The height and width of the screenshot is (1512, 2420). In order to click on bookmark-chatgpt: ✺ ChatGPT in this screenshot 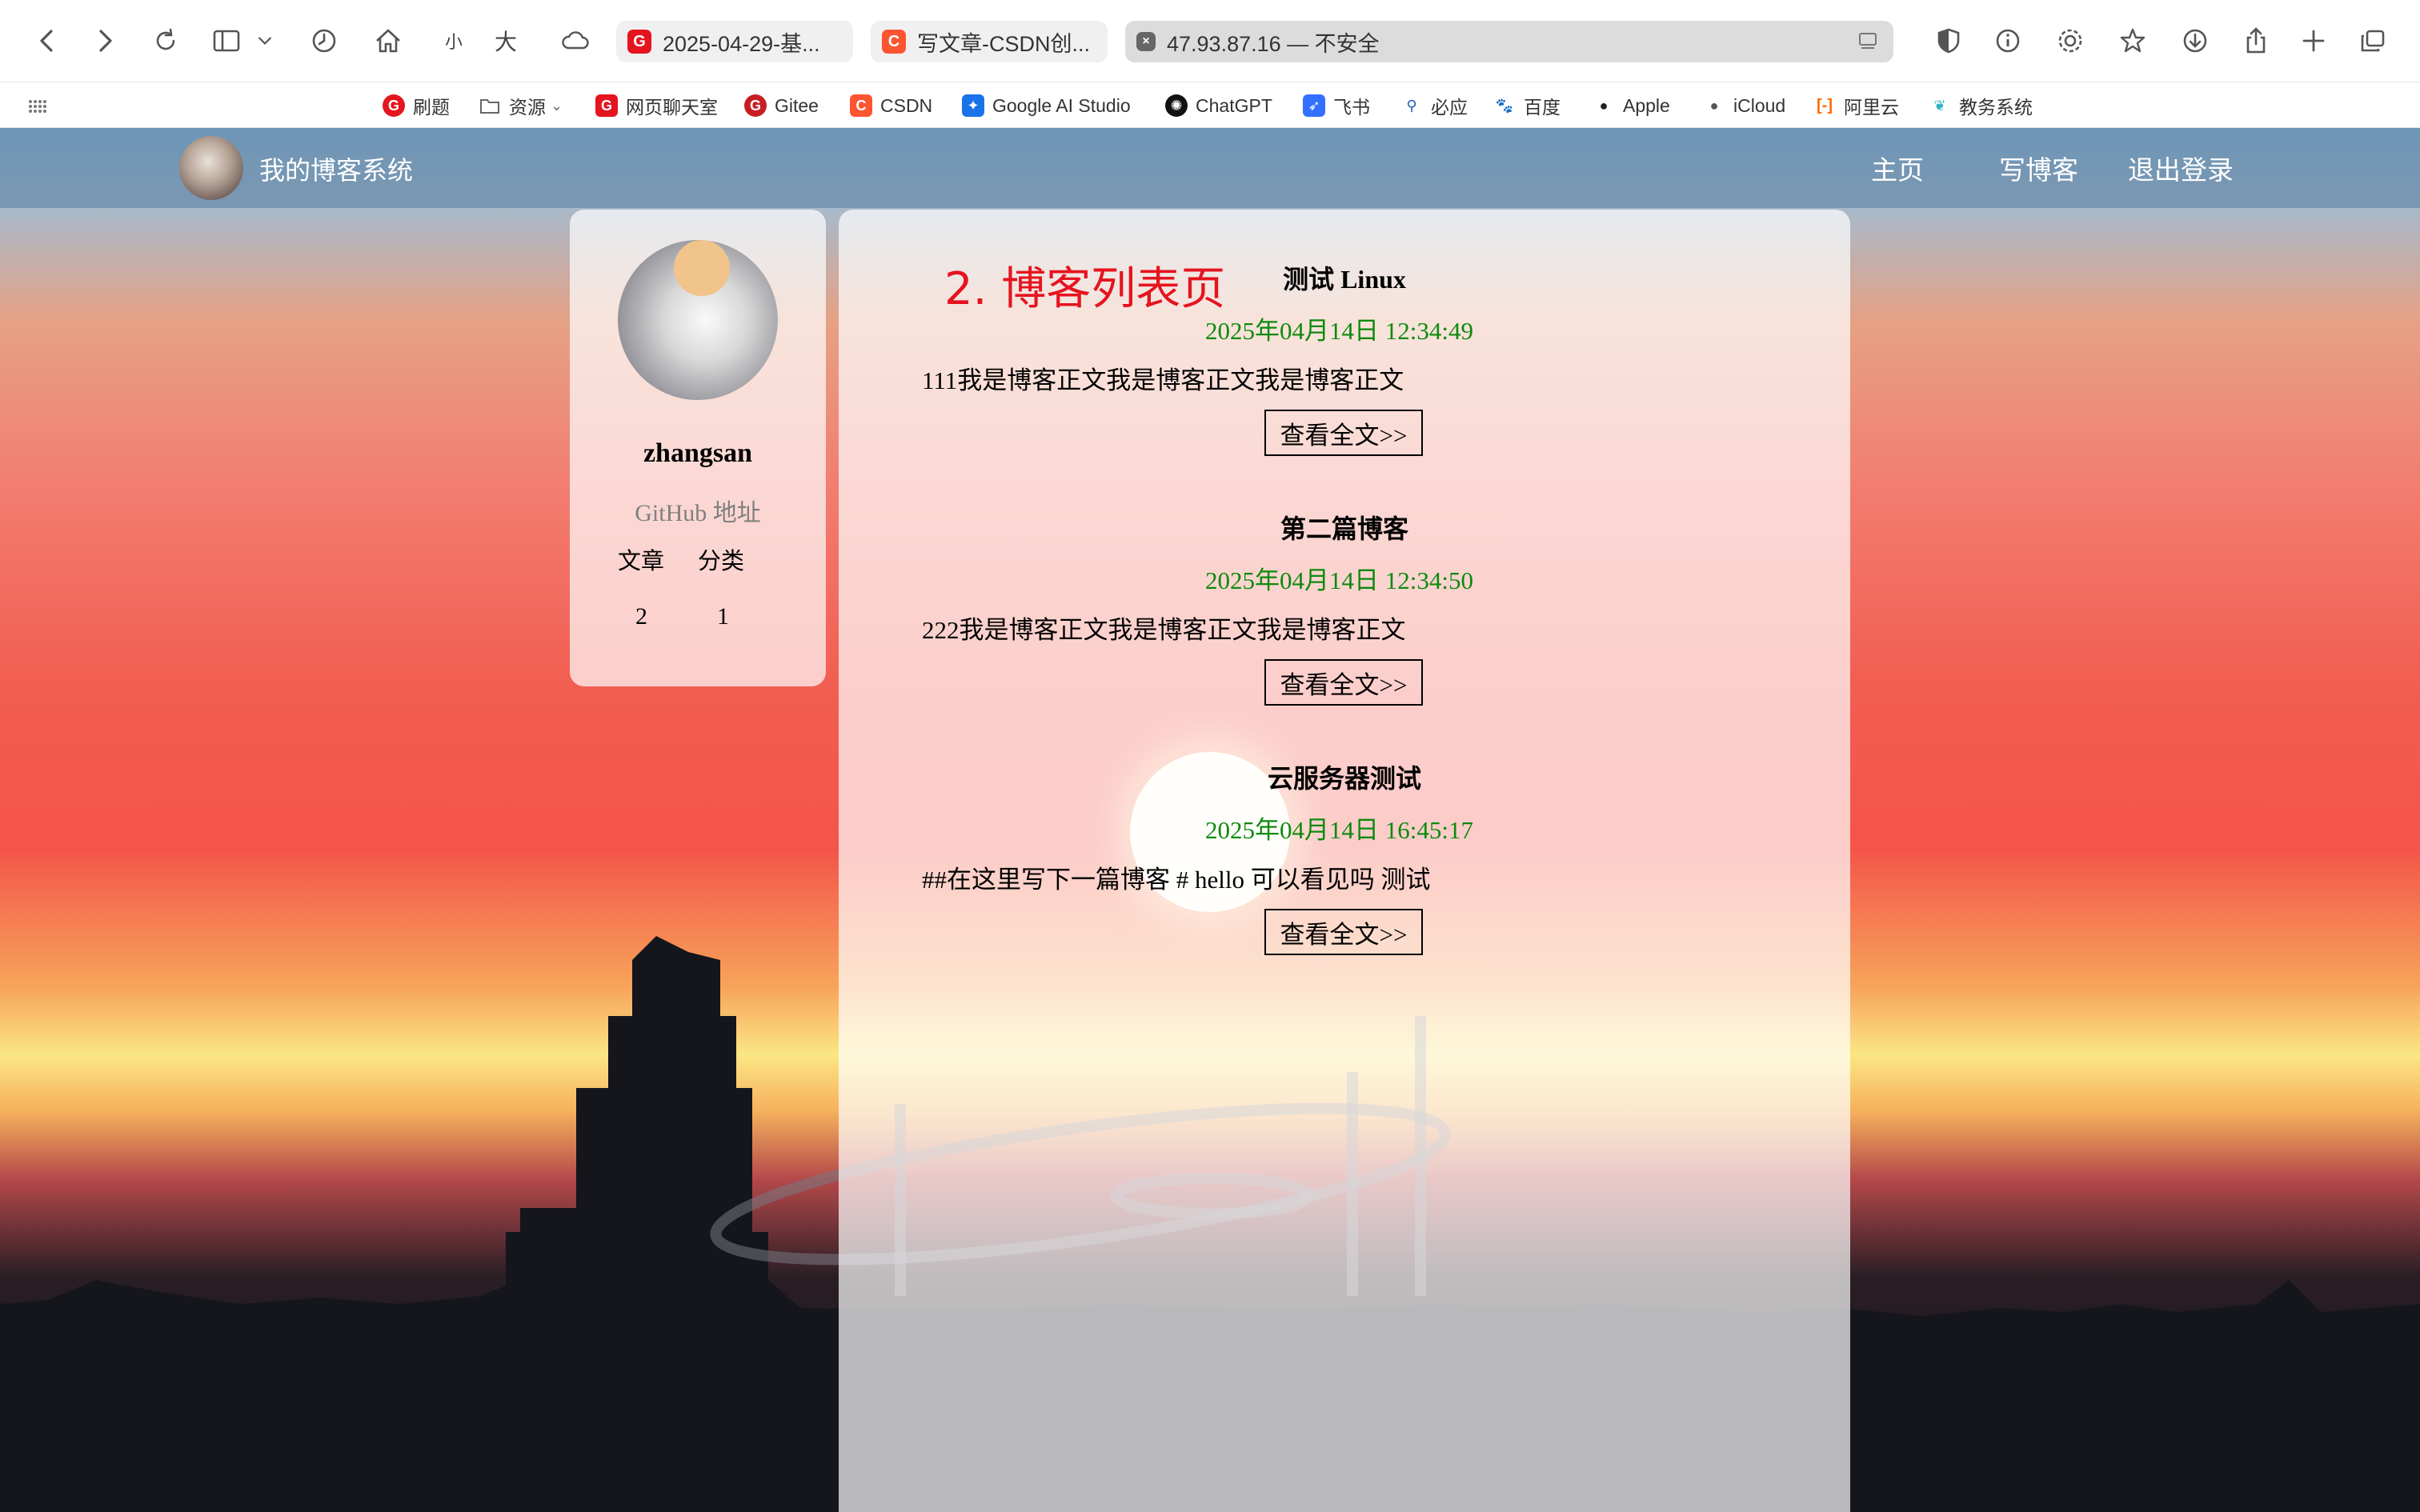, I will do `click(1218, 105)`.